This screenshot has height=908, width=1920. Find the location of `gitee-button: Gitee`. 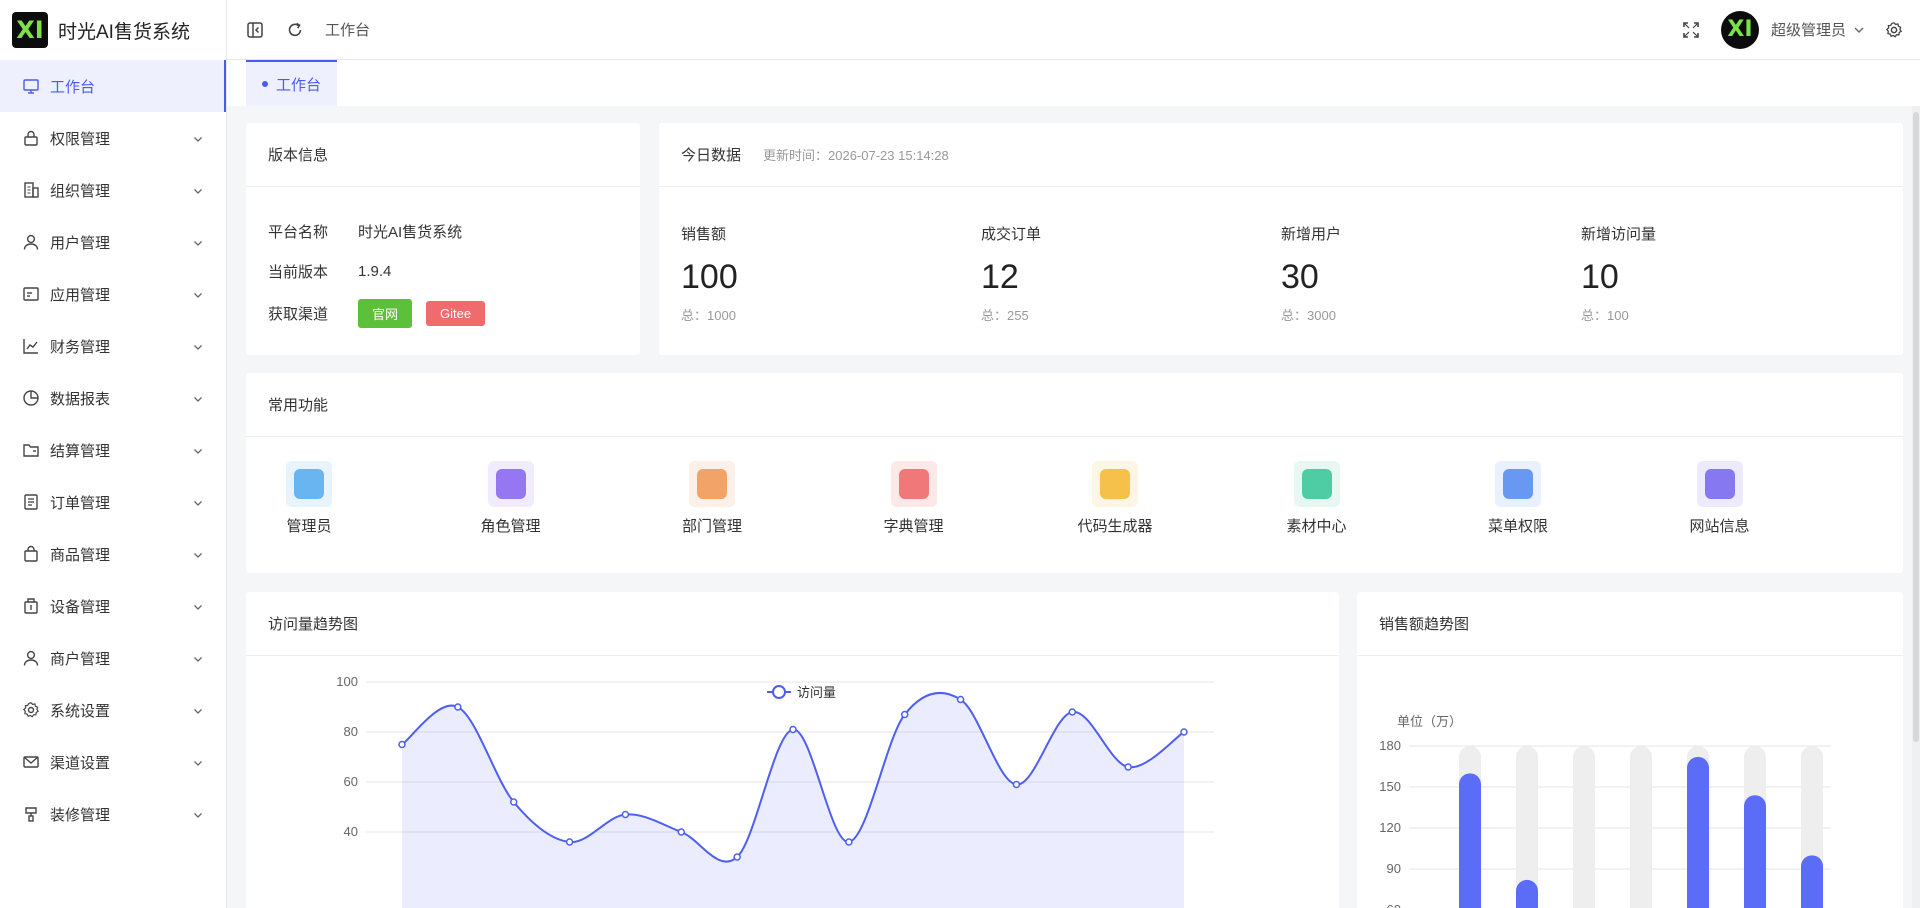

gitee-button: Gitee is located at coordinates (456, 313).